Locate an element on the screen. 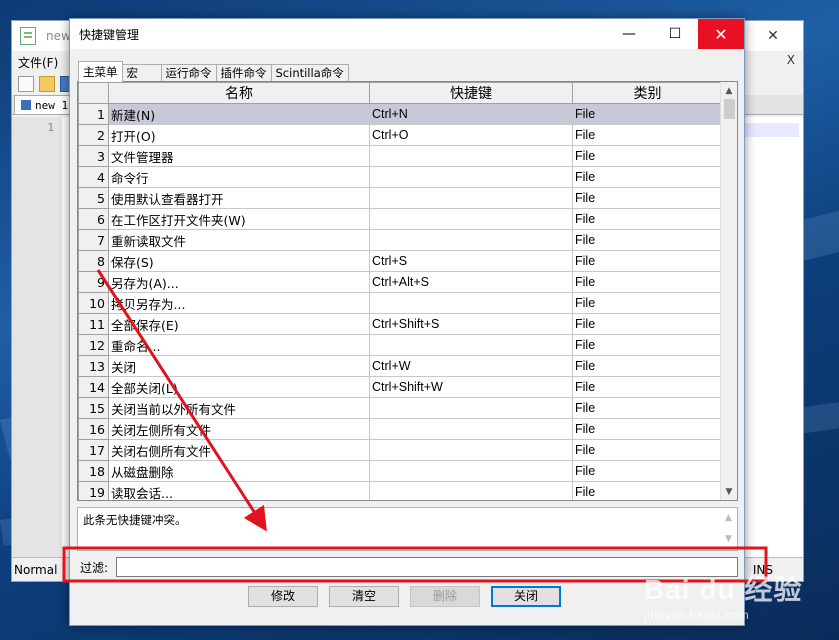  command-name-cell: 全部保存(E) is located at coordinates (239, 324).